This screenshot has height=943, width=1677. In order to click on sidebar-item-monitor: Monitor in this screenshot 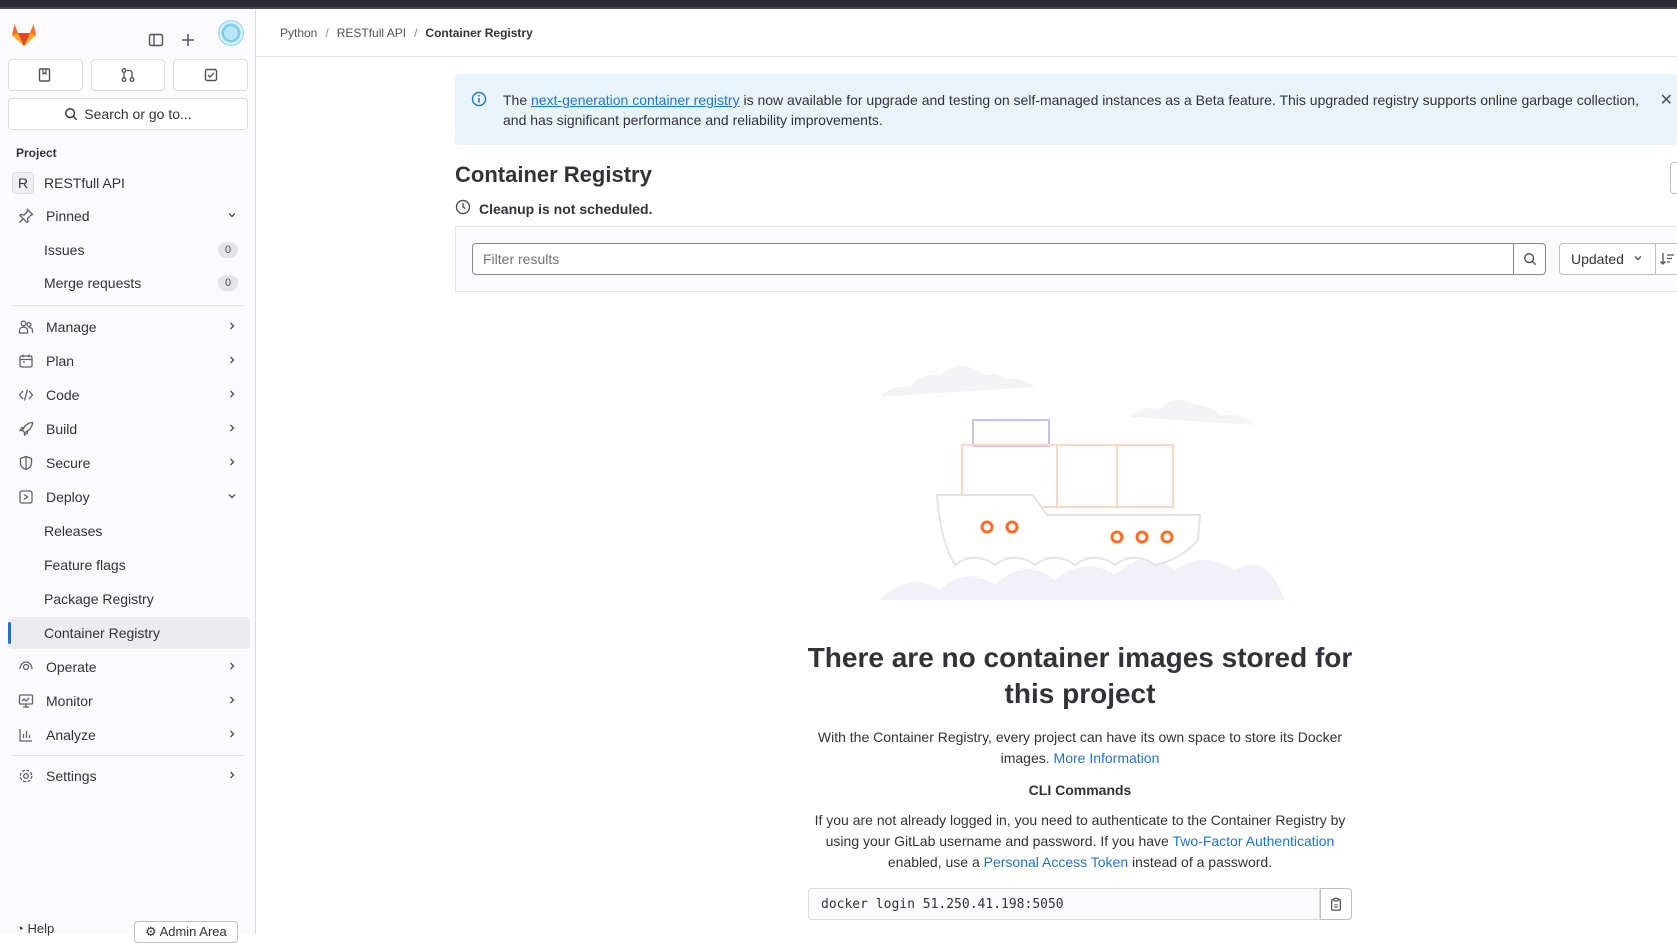, I will do `click(129, 701)`.